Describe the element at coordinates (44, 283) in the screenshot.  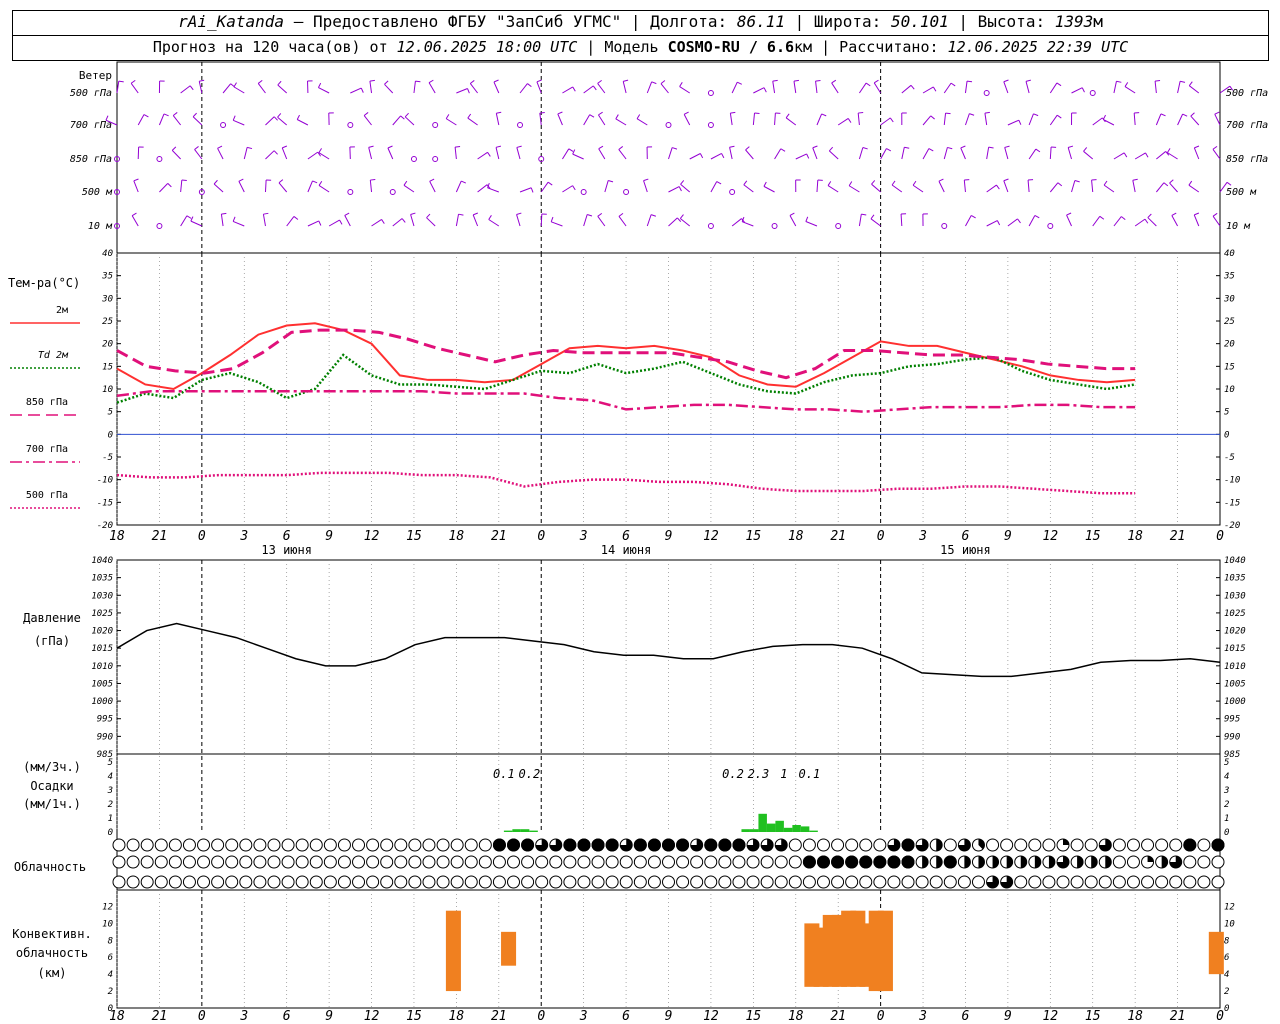
I see `temp-title: Тем-ра(°C)` at that location.